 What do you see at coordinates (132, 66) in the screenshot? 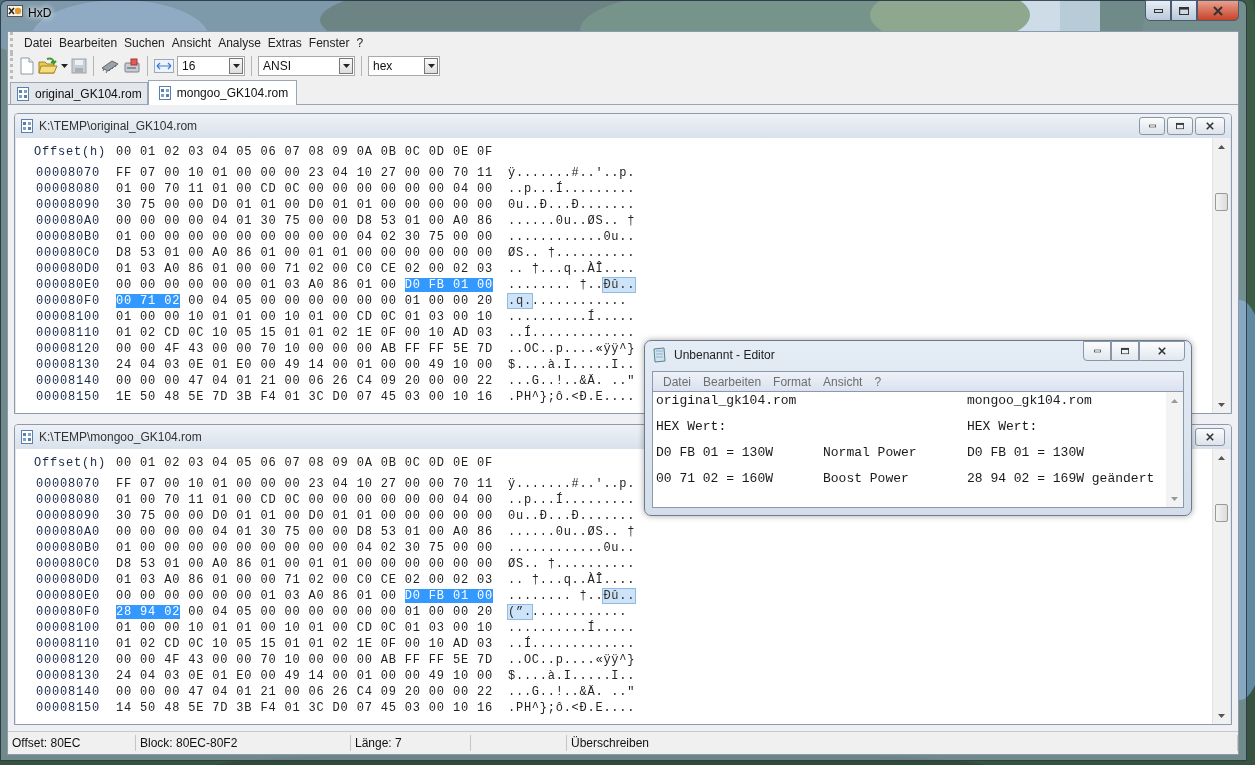
I see `disk-icon` at bounding box center [132, 66].